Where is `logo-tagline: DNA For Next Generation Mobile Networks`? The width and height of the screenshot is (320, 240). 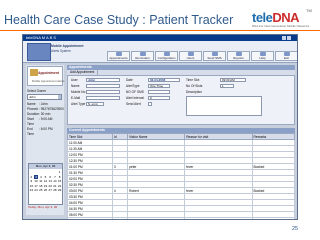 logo-tagline: DNA For Next Generation Mobile Networks is located at coordinates (281, 26).